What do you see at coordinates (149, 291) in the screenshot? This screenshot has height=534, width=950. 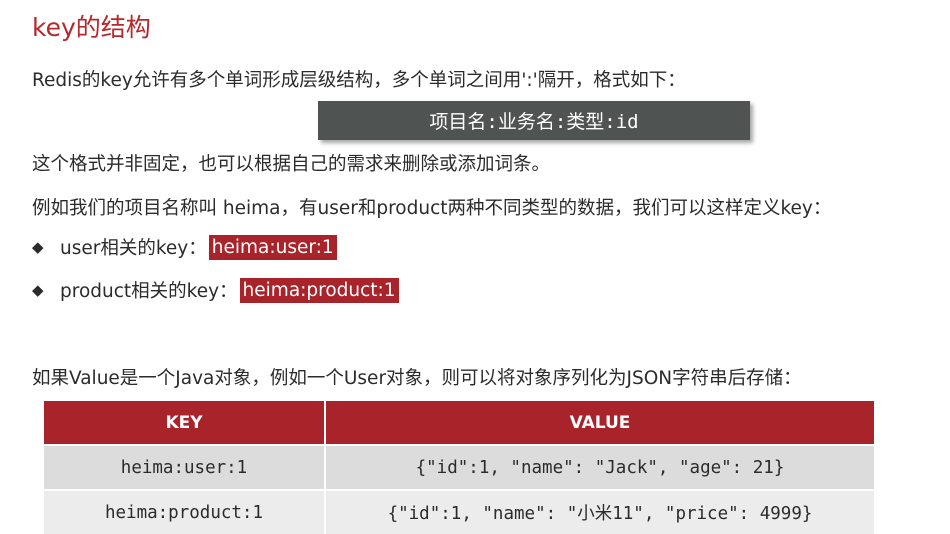 I see `bullet-label: product相关的key：` at bounding box center [149, 291].